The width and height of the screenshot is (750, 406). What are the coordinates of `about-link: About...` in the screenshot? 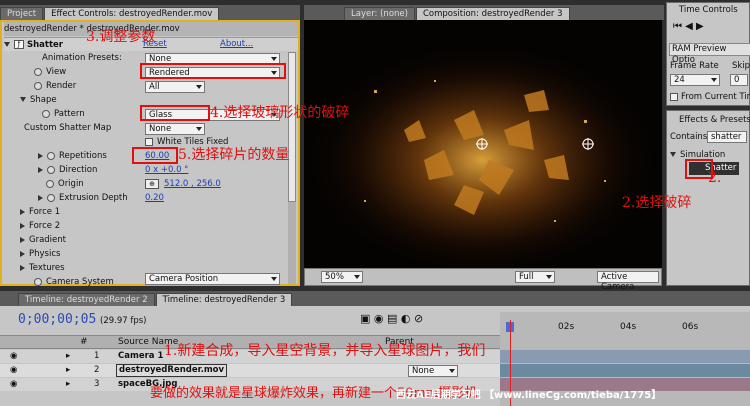 It's located at (236, 44).